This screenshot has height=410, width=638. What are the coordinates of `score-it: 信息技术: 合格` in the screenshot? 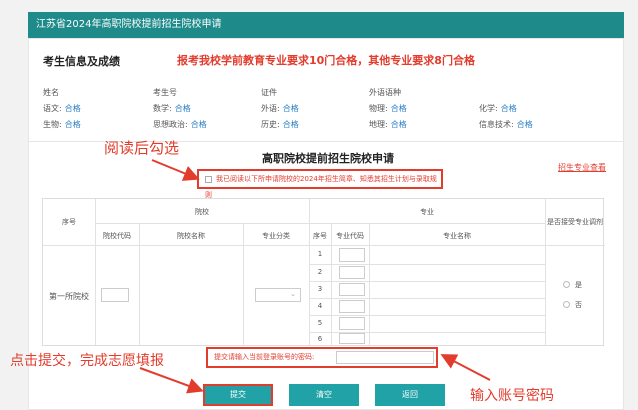 It's located at (506, 124).